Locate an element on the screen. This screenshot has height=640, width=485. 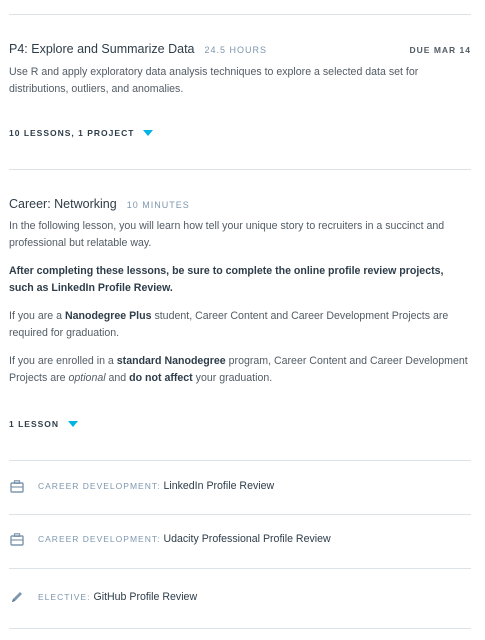
project-name: Udacity Professional Profile Review is located at coordinates (247, 539).